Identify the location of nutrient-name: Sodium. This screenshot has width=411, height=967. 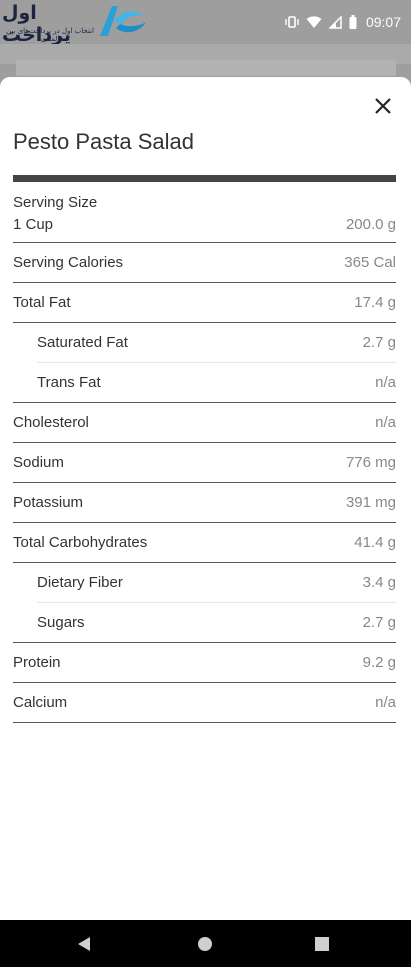
(38, 462).